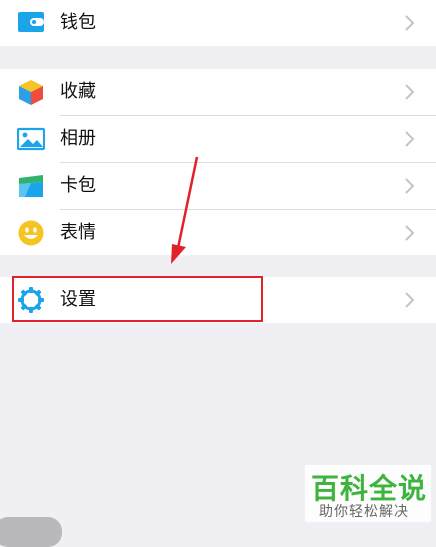 The image size is (436, 547). What do you see at coordinates (364, 512) in the screenshot?
I see `watermark-subtitle: 助你轻松解决` at bounding box center [364, 512].